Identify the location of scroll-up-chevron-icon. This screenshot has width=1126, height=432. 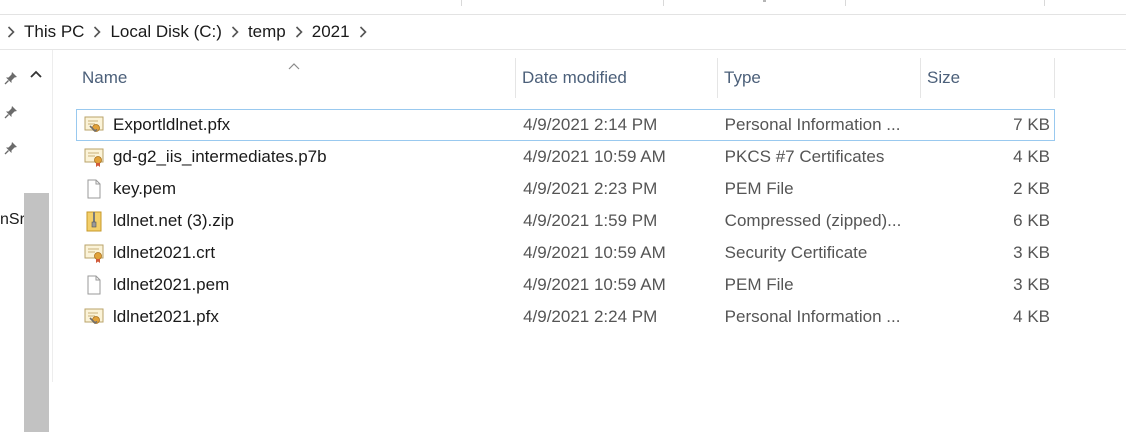
(36, 74).